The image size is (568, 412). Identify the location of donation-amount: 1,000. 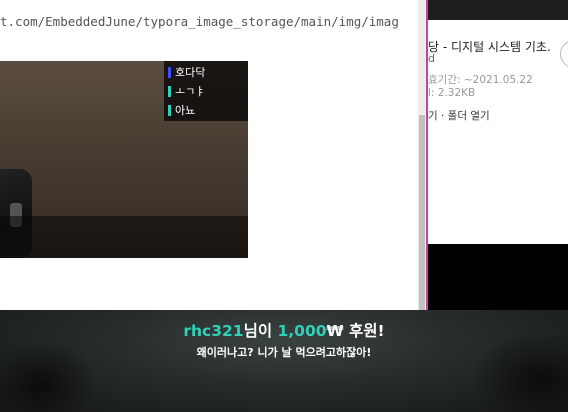
(302, 331).